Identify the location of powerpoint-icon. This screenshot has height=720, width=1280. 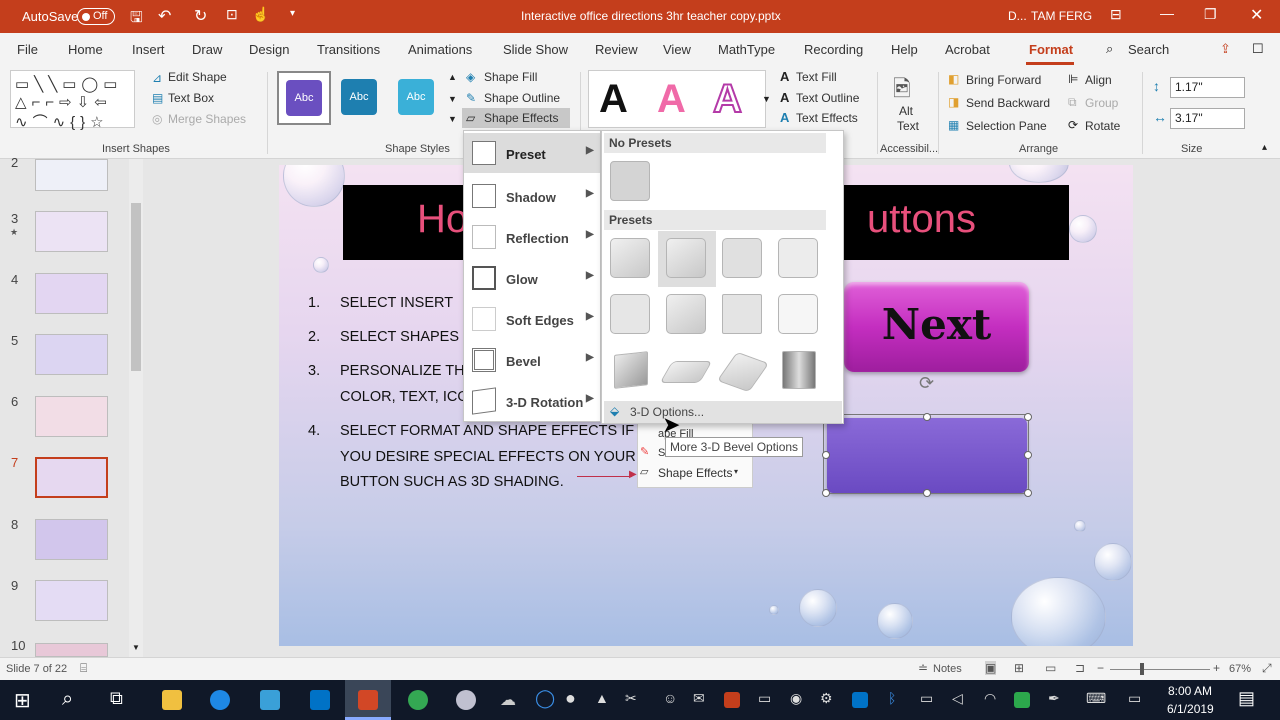
(368, 700).